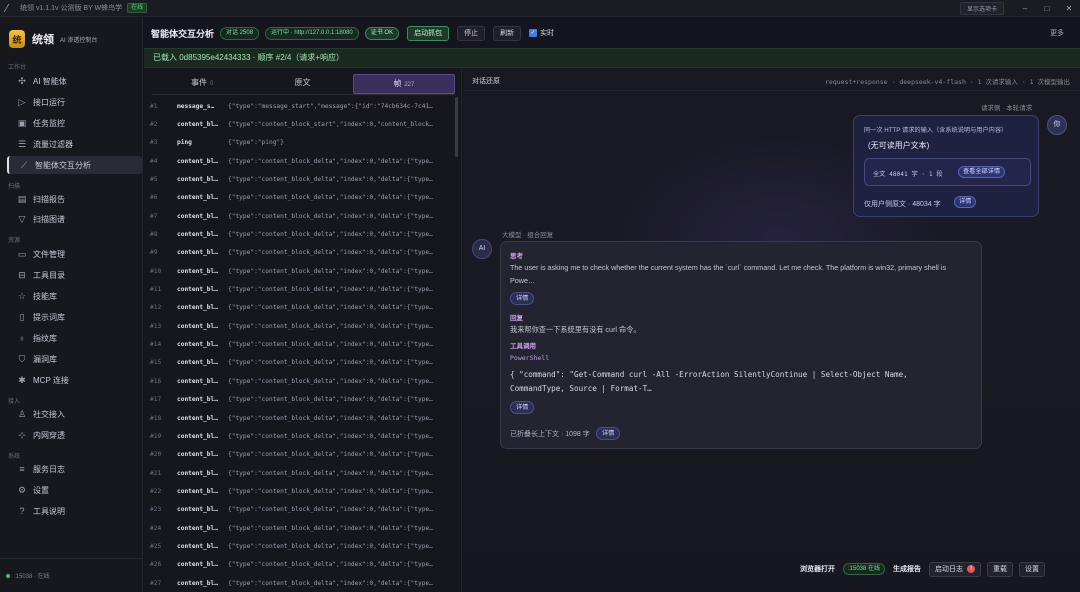  What do you see at coordinates (79, 40) in the screenshot?
I see `brand-subtitle: AI 渗透控制台` at bounding box center [79, 40].